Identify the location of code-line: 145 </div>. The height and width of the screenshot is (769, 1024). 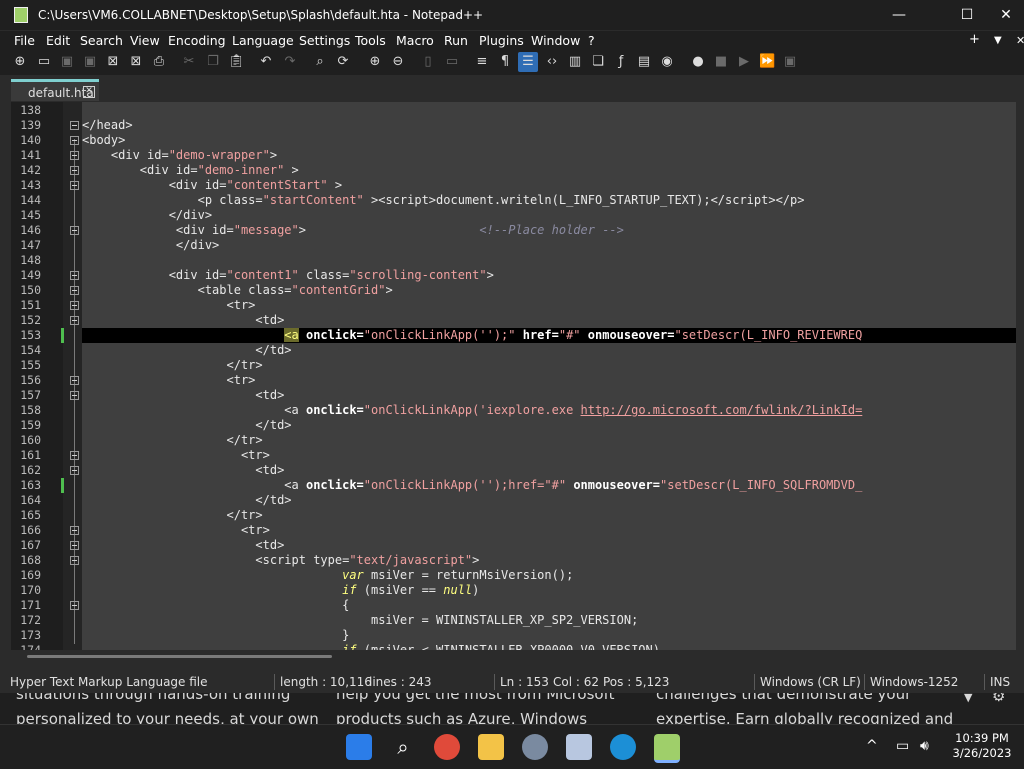
(513, 215).